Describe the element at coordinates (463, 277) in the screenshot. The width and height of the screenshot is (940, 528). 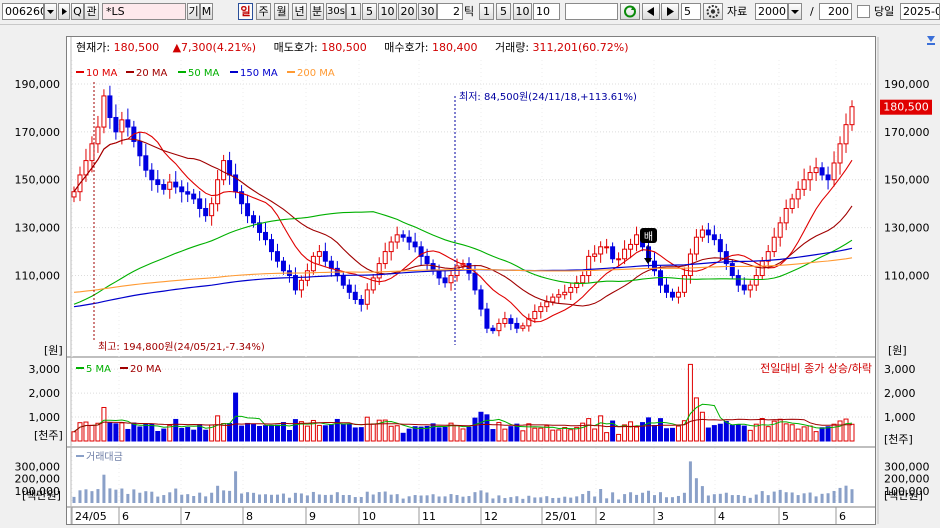
I see `ma150-line` at that location.